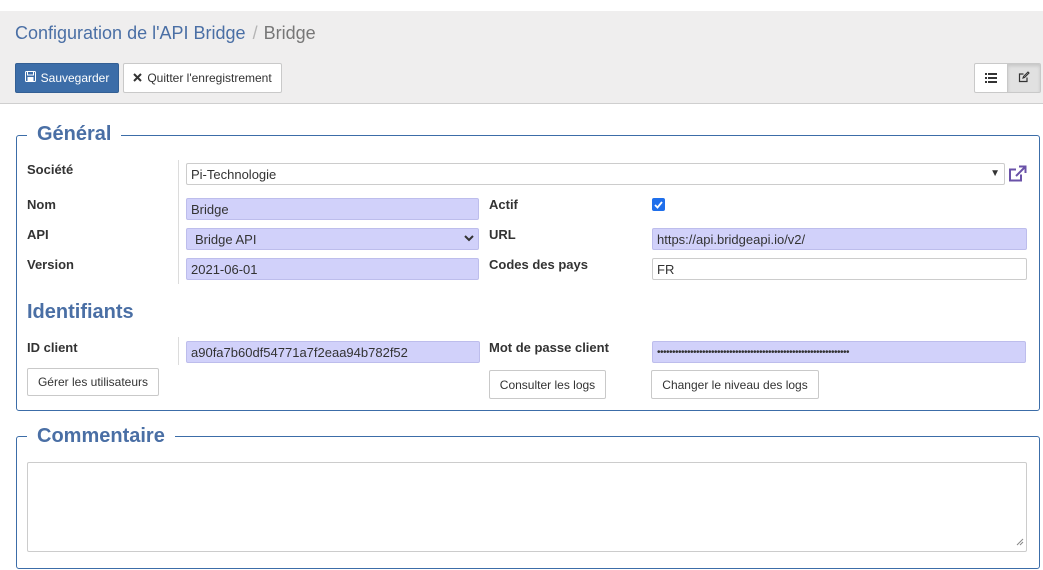 Image resolution: width=1043 pixels, height=570 pixels. What do you see at coordinates (538, 264) in the screenshot?
I see `codes-pays-label: Codes des pays` at bounding box center [538, 264].